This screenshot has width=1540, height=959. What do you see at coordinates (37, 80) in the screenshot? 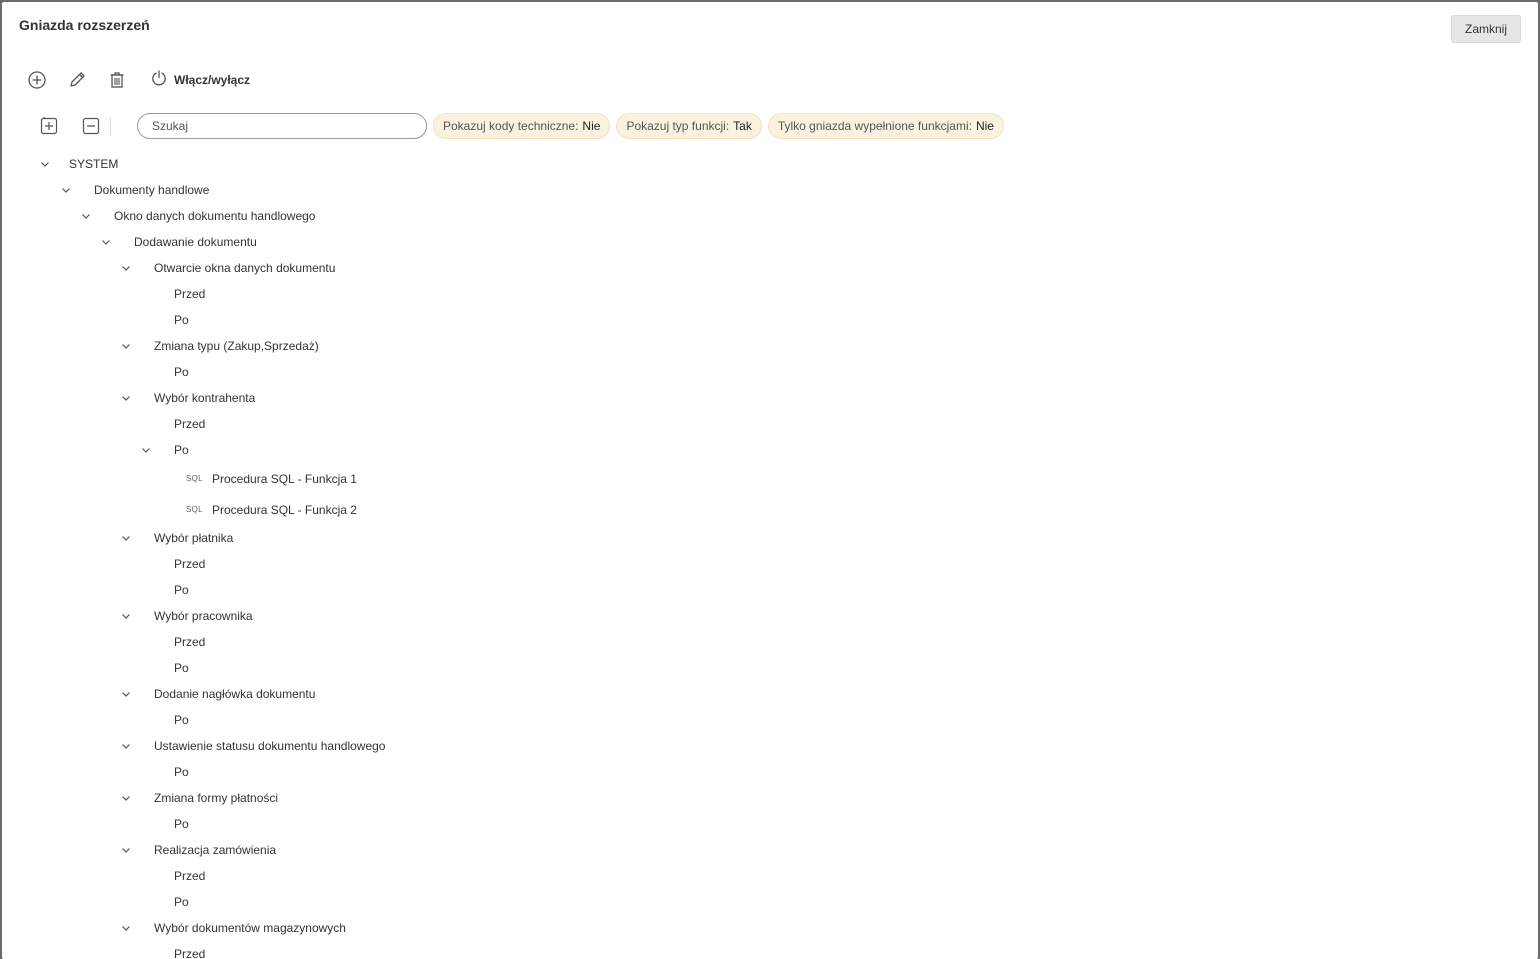
I see `add-circle-icon` at bounding box center [37, 80].